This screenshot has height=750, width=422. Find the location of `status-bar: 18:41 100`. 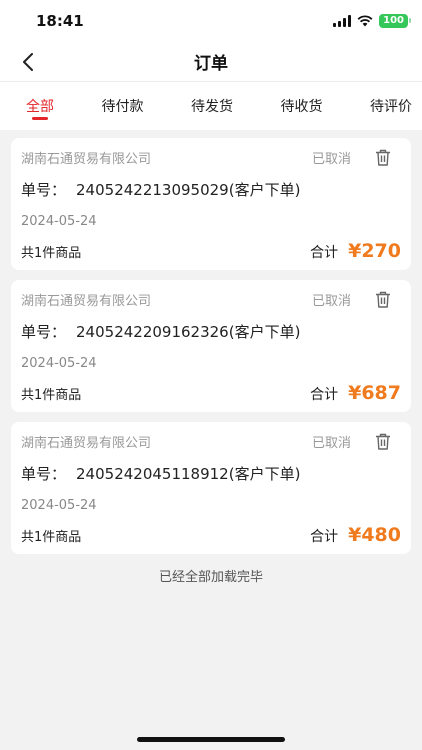

status-bar: 18:41 100 is located at coordinates (211, 21).